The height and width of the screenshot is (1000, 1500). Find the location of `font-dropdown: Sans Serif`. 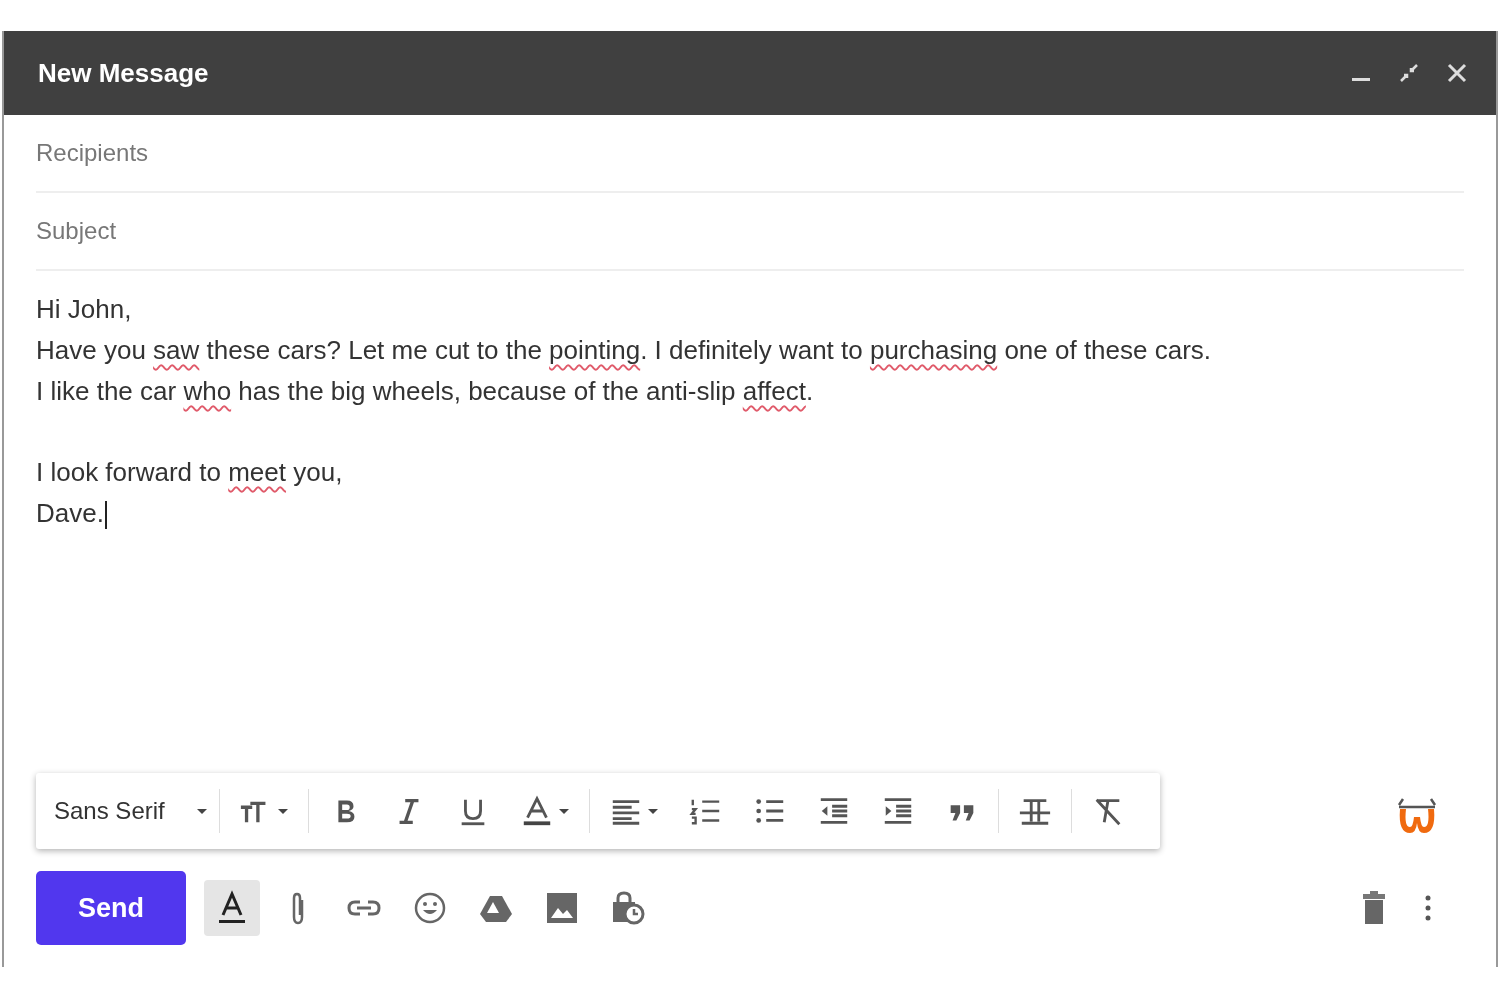

font-dropdown: Sans Serif is located at coordinates (133, 811).